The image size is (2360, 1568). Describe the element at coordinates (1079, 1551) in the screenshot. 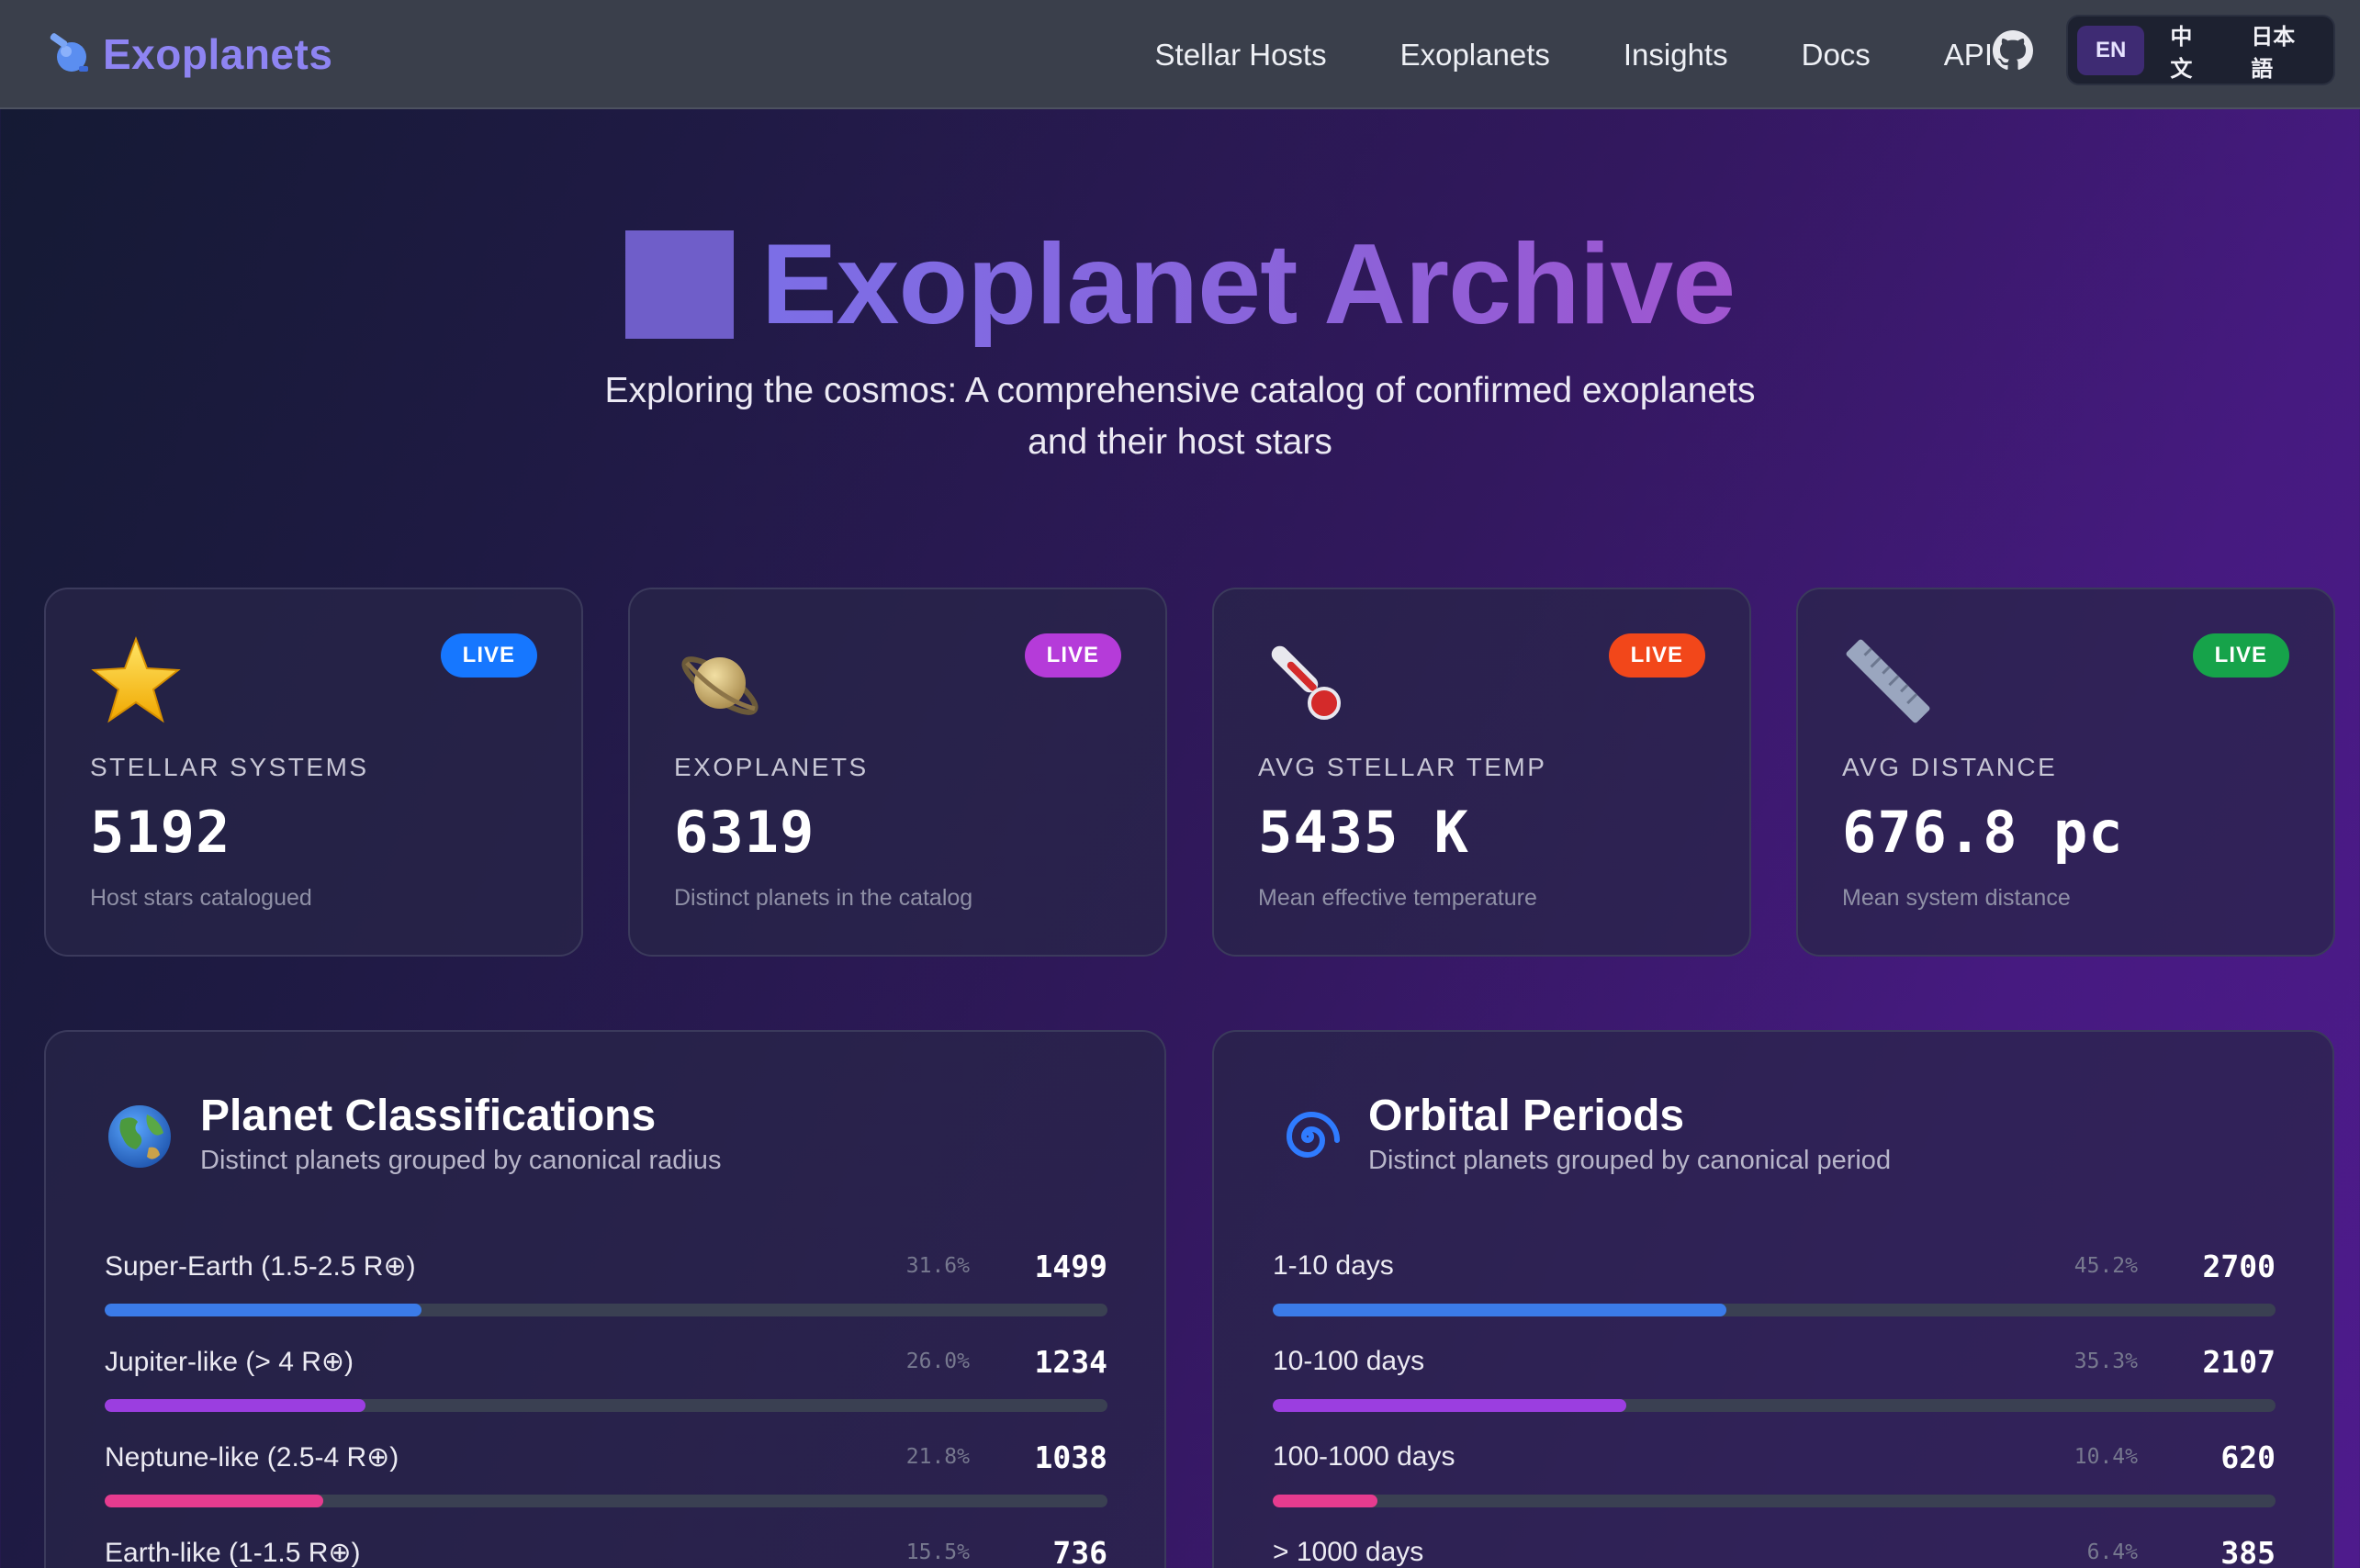

I see `row-count: 736` at that location.